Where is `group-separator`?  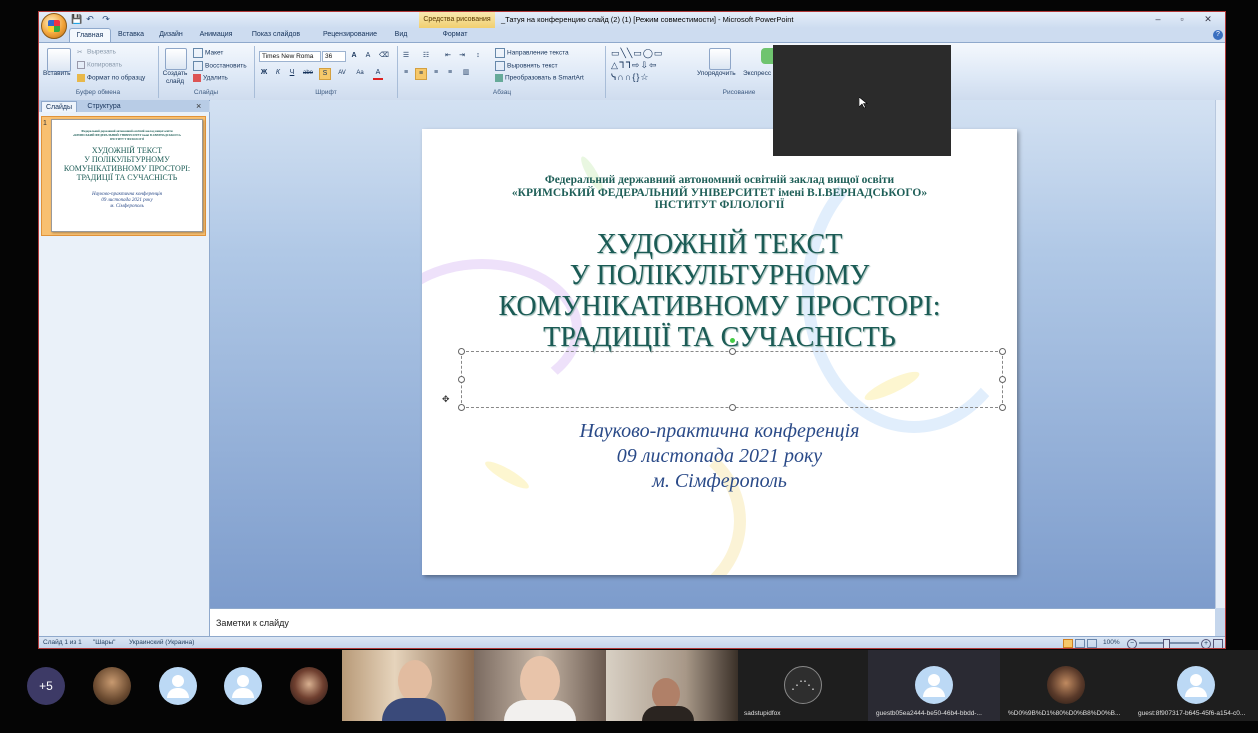 group-separator is located at coordinates (605, 72).